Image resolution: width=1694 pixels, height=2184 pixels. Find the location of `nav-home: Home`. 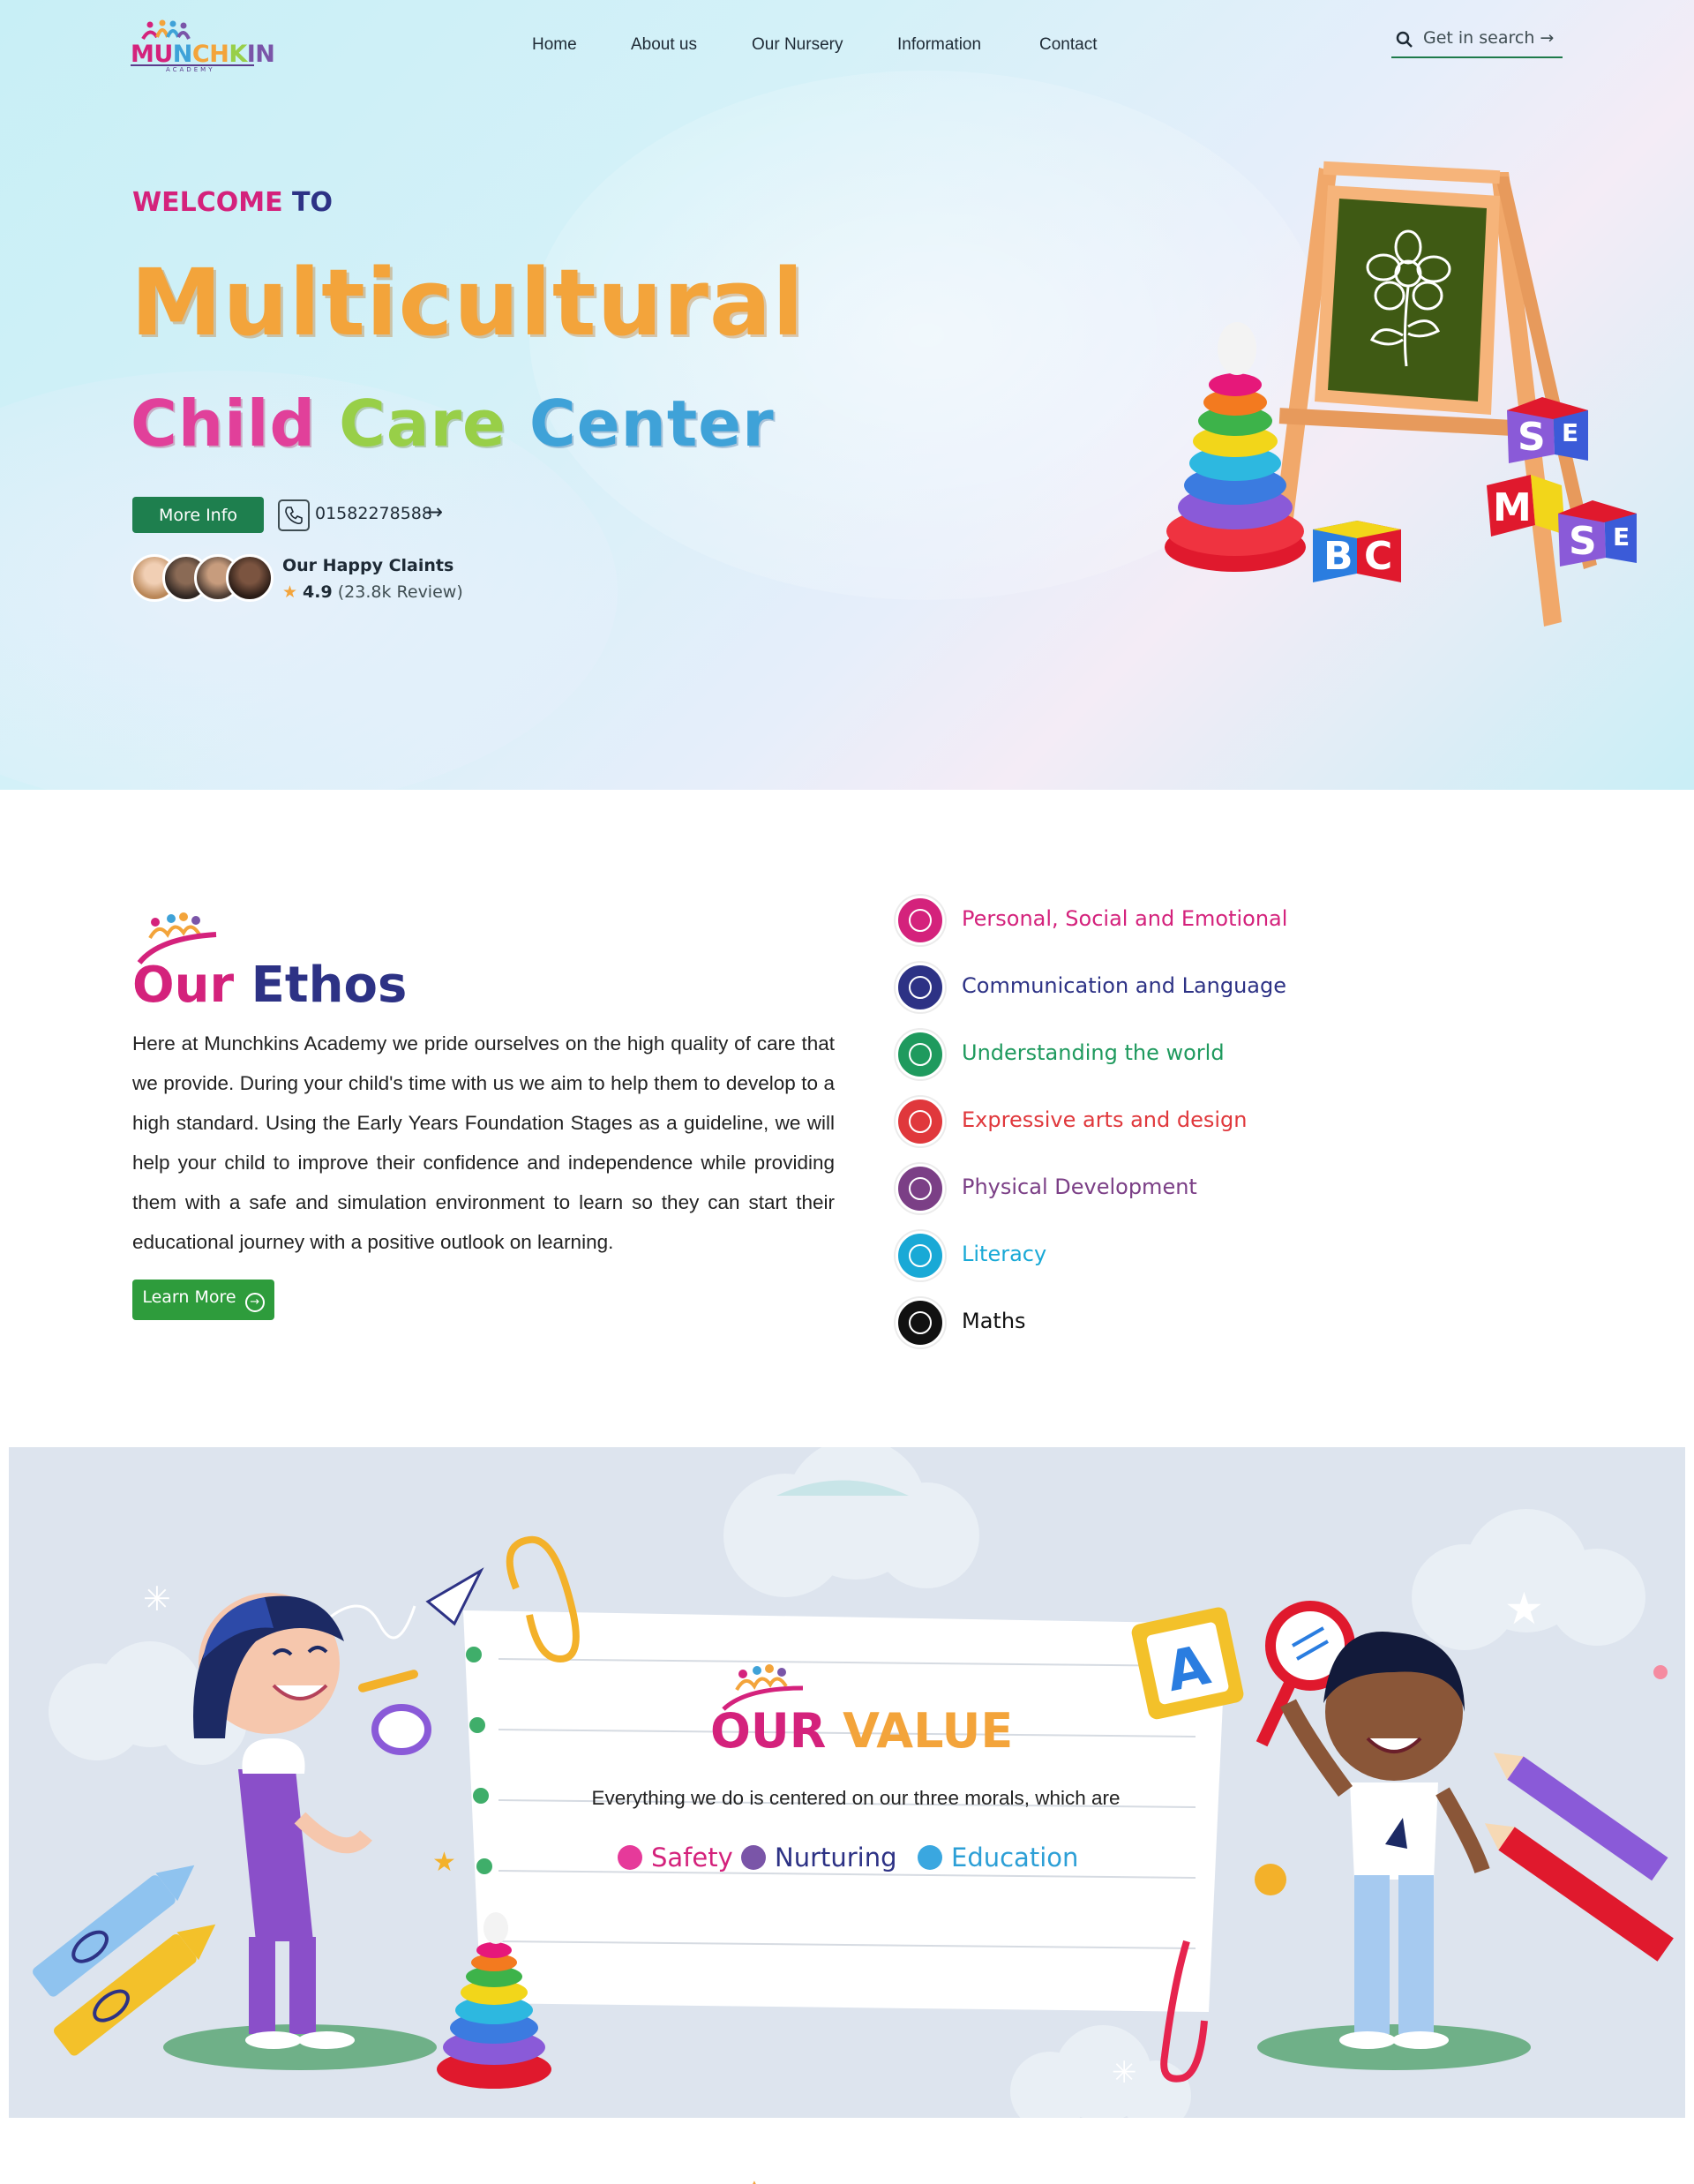

nav-home: Home is located at coordinates (555, 45).